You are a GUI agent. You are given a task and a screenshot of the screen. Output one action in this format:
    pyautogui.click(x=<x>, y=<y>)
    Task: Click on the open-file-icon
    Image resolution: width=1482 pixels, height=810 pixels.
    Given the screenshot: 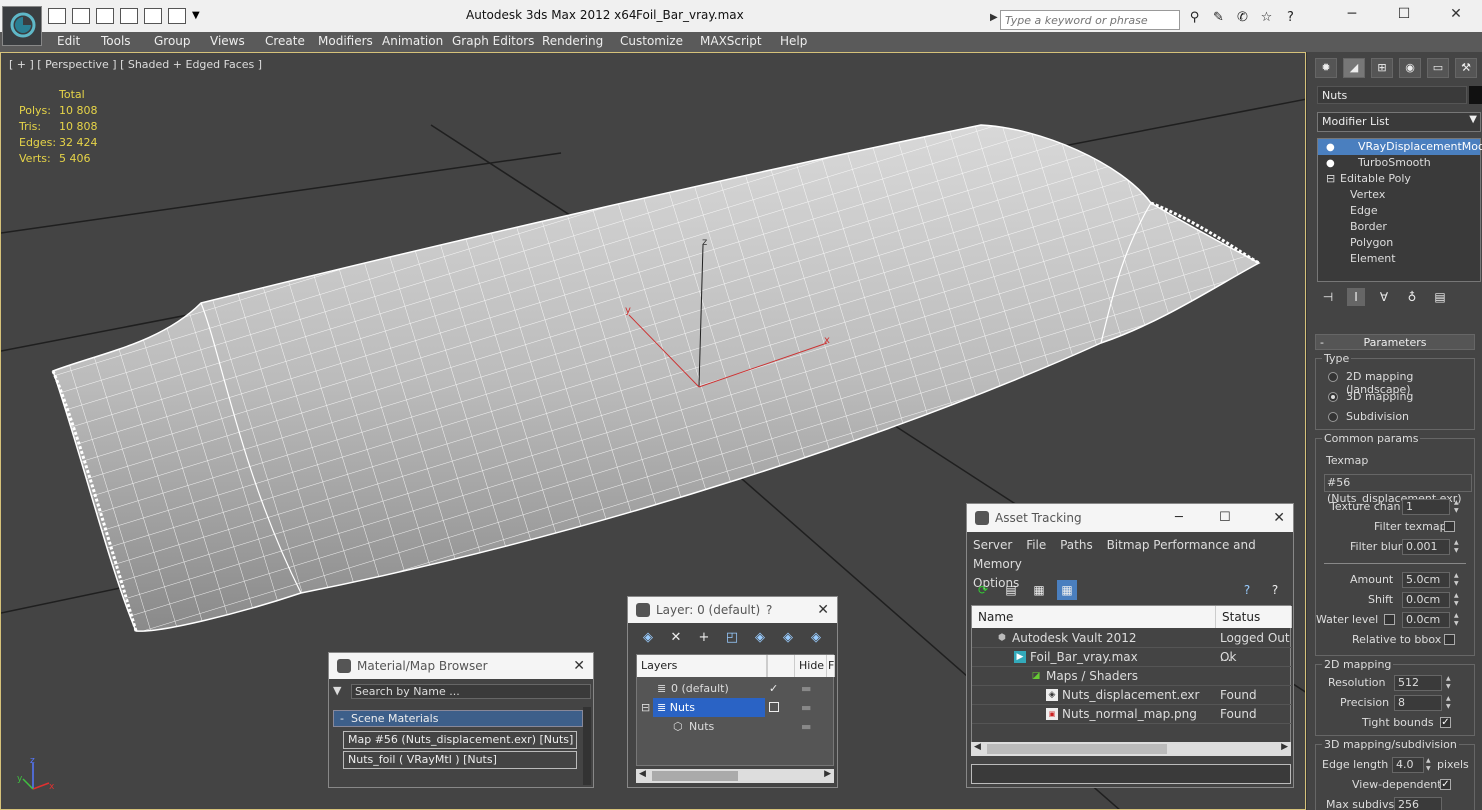 What is the action you would take?
    pyautogui.click(x=57, y=16)
    